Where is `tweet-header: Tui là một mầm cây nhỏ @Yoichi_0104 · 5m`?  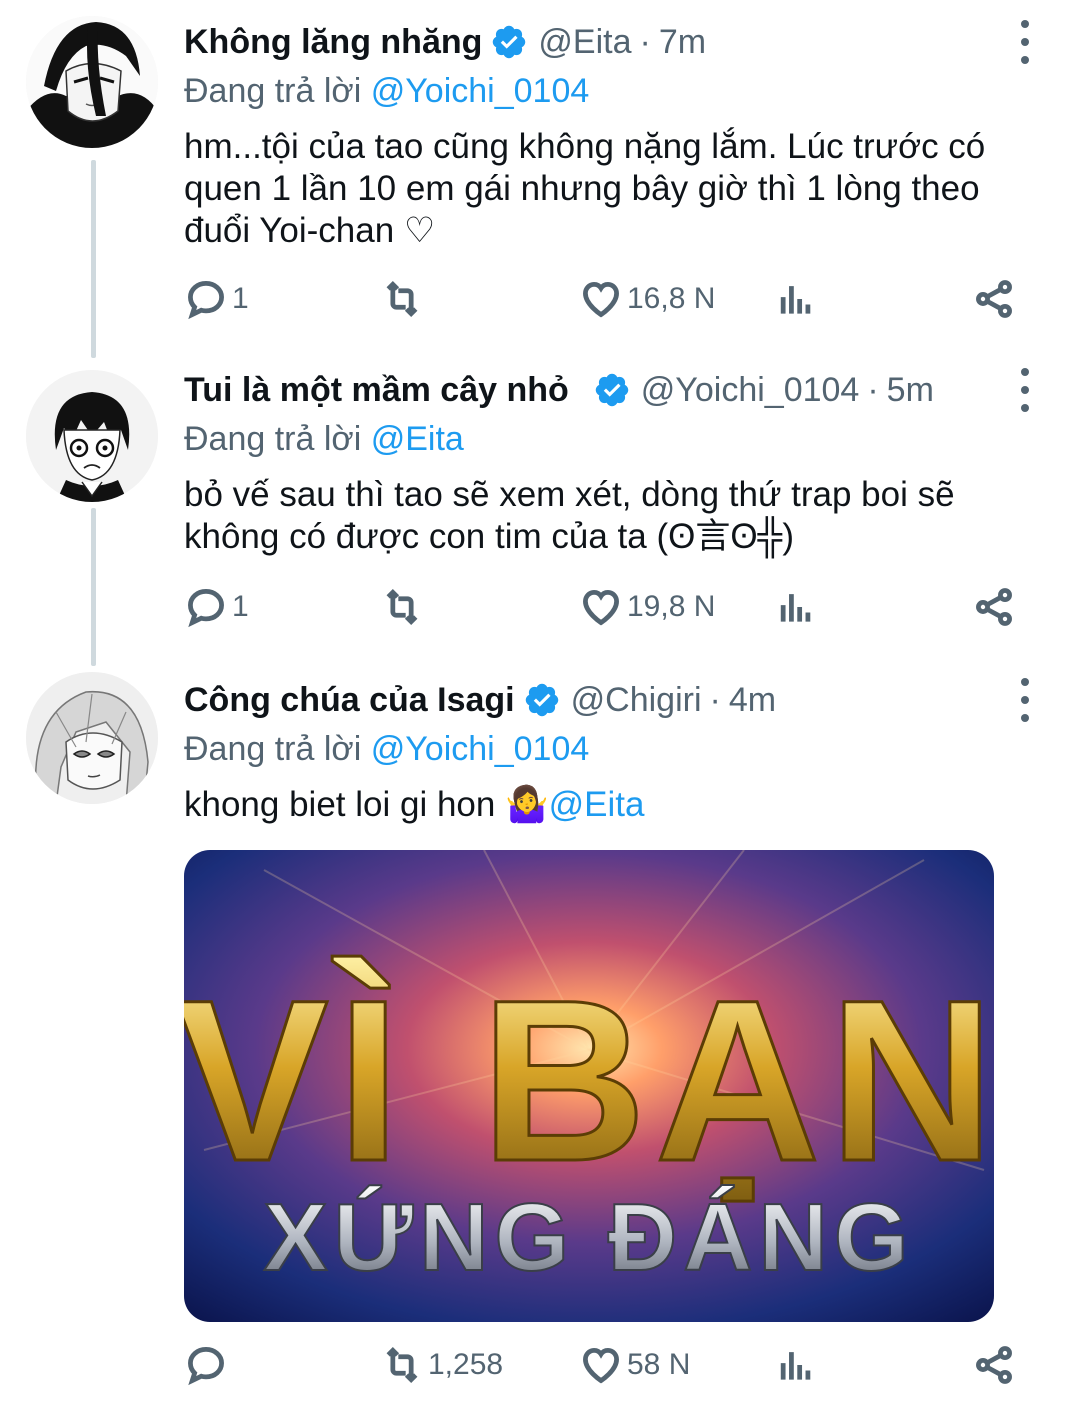
tweet-header: Tui là một mầm cây nhỏ @Yoichi_0104 · 5m is located at coordinates (612, 390).